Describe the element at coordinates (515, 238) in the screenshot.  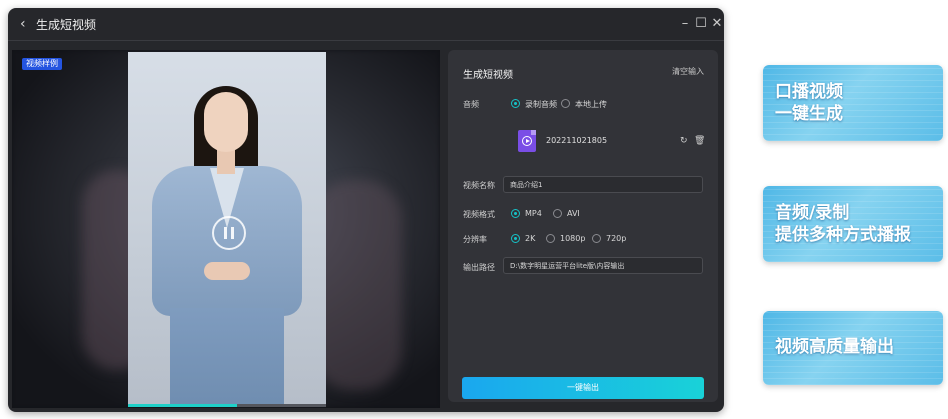
I see `radio-2k` at that location.